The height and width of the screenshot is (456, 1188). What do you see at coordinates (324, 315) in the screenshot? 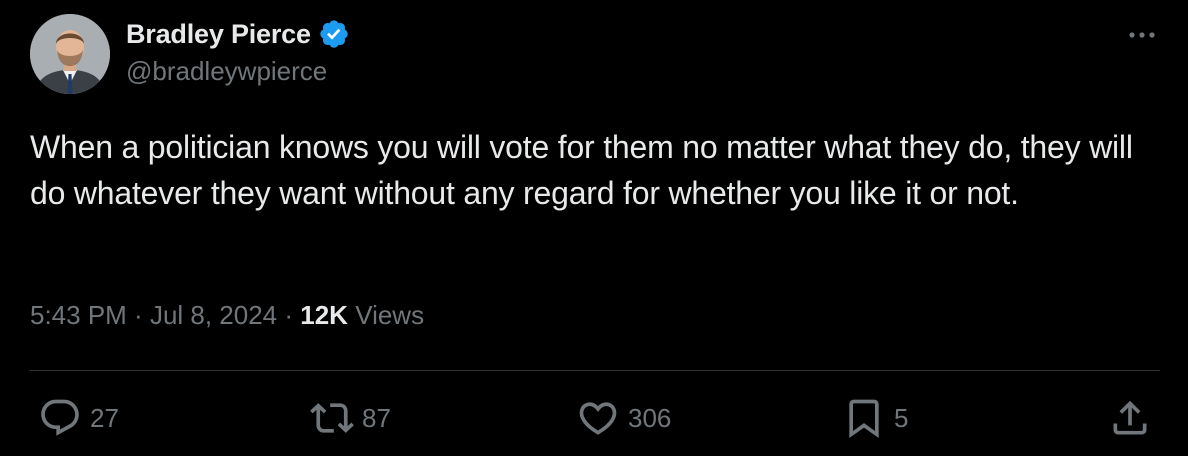
I see `views-count: 12K` at bounding box center [324, 315].